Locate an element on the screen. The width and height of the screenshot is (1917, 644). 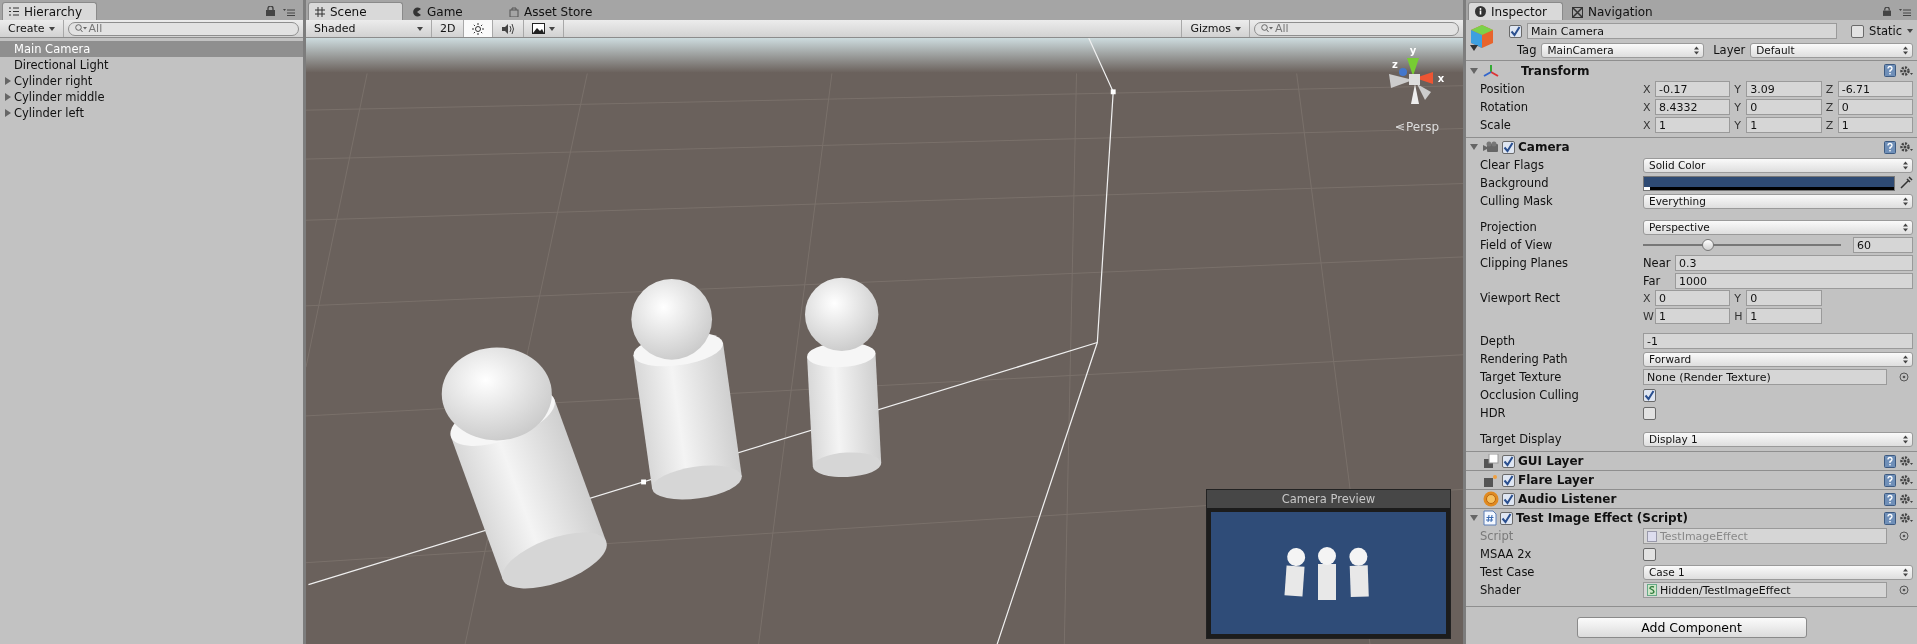
dropdown-arrows-icon is located at coordinates (1905, 201).